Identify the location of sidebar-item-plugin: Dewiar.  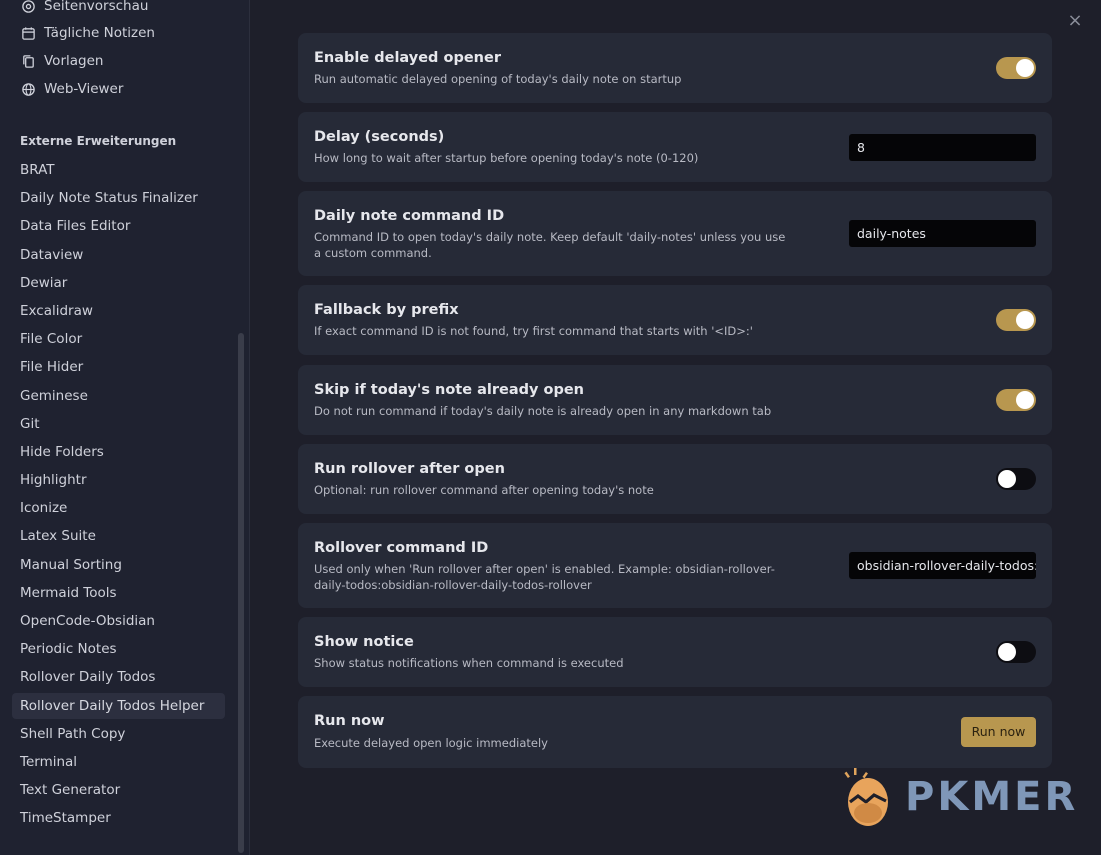
(118, 283).